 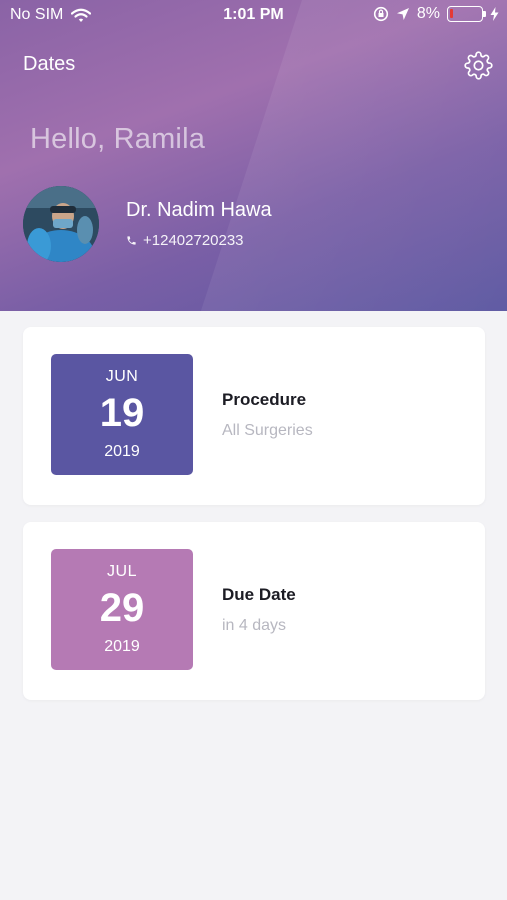 What do you see at coordinates (267, 430) in the screenshot?
I see `card-subtitle: All Surgeries` at bounding box center [267, 430].